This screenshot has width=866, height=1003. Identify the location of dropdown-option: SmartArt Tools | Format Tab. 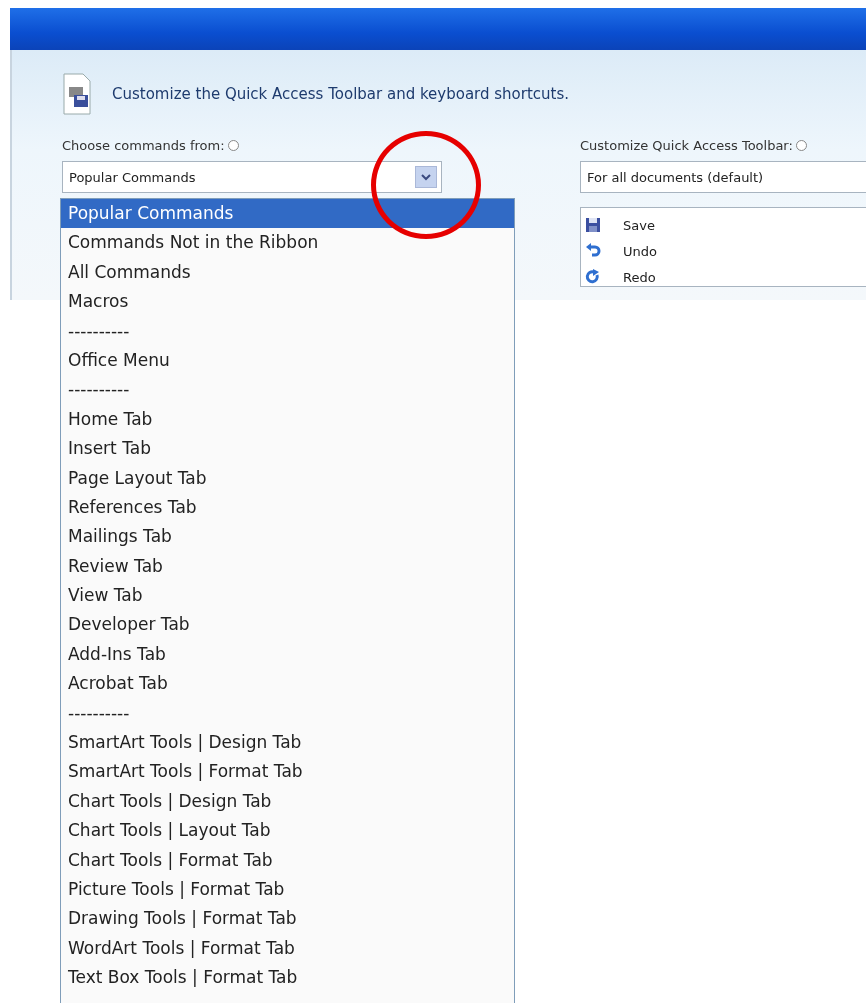
(287, 772).